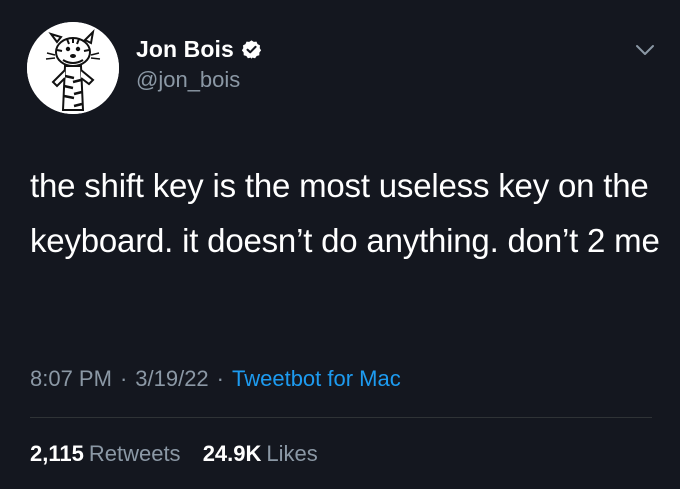  What do you see at coordinates (71, 378) in the screenshot?
I see `tweet-time: 8:07 PM` at bounding box center [71, 378].